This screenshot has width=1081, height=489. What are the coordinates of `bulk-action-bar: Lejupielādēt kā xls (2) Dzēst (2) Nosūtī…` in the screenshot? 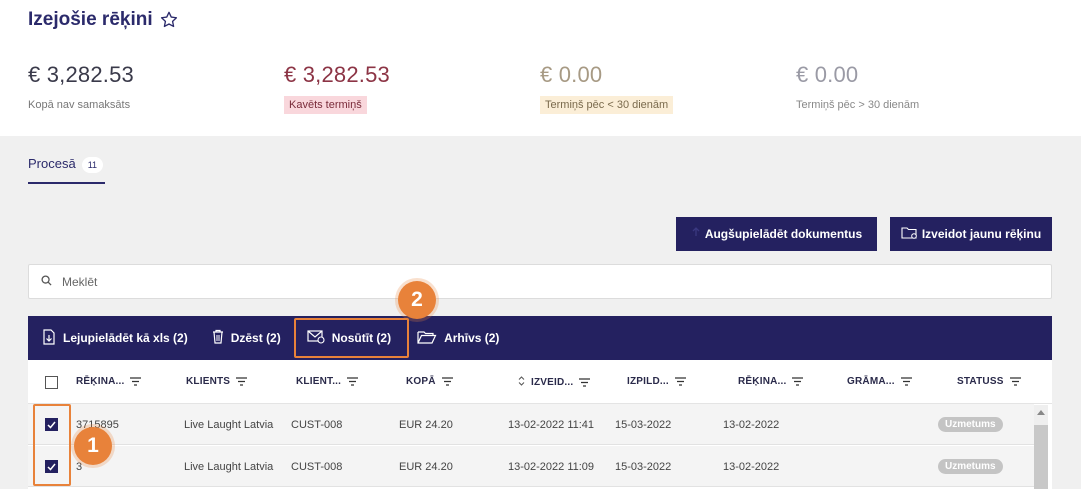 It's located at (540, 338).